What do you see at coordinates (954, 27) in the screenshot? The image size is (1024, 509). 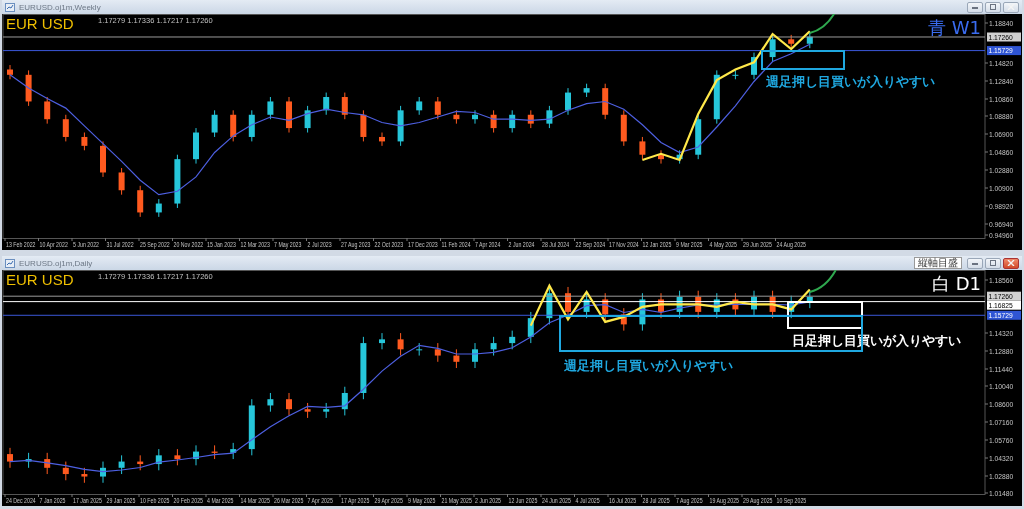 I see `timeframe-label: 青 W1` at bounding box center [954, 27].